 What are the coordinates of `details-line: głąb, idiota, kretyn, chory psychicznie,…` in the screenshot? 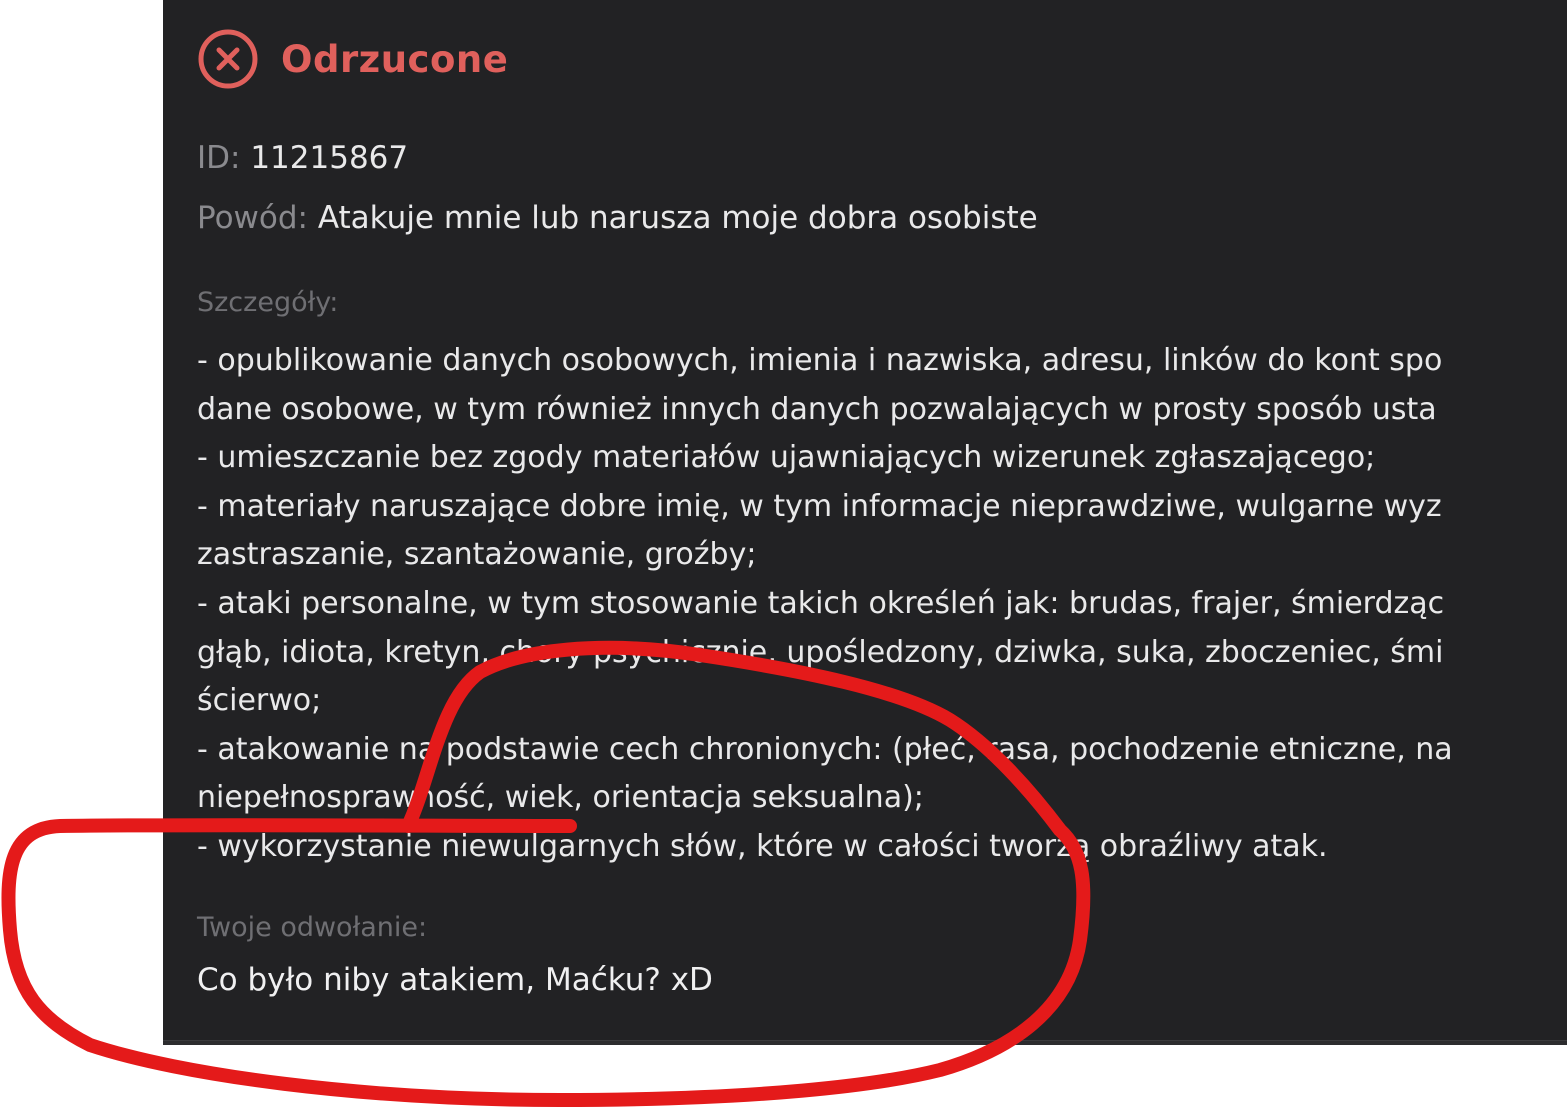 It's located at (820, 652).